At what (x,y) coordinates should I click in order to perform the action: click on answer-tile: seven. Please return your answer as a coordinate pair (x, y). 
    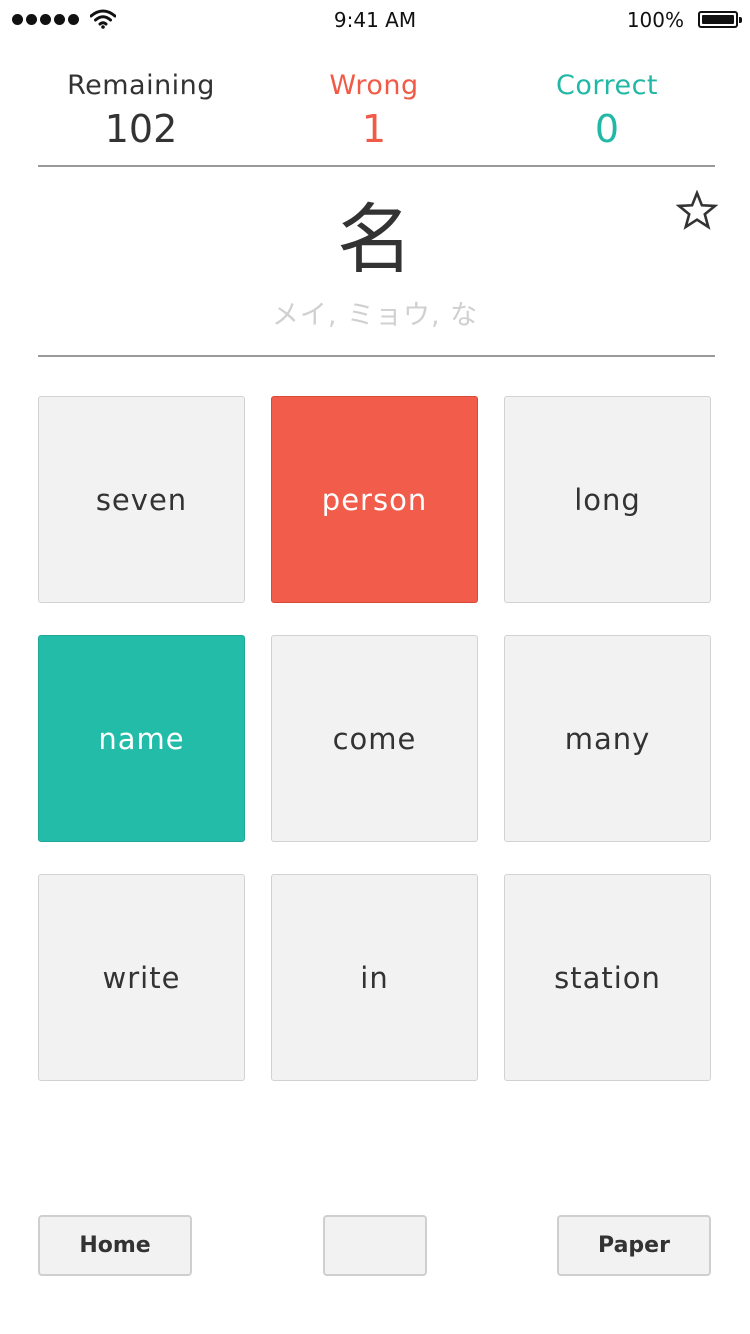
    Looking at the image, I should click on (141, 499).